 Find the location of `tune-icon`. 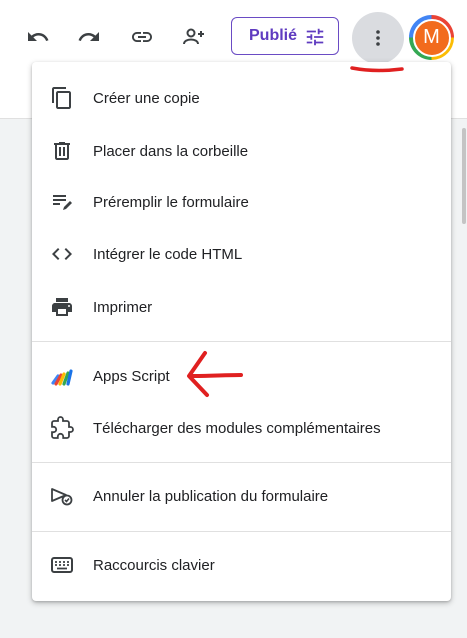

tune-icon is located at coordinates (315, 37).